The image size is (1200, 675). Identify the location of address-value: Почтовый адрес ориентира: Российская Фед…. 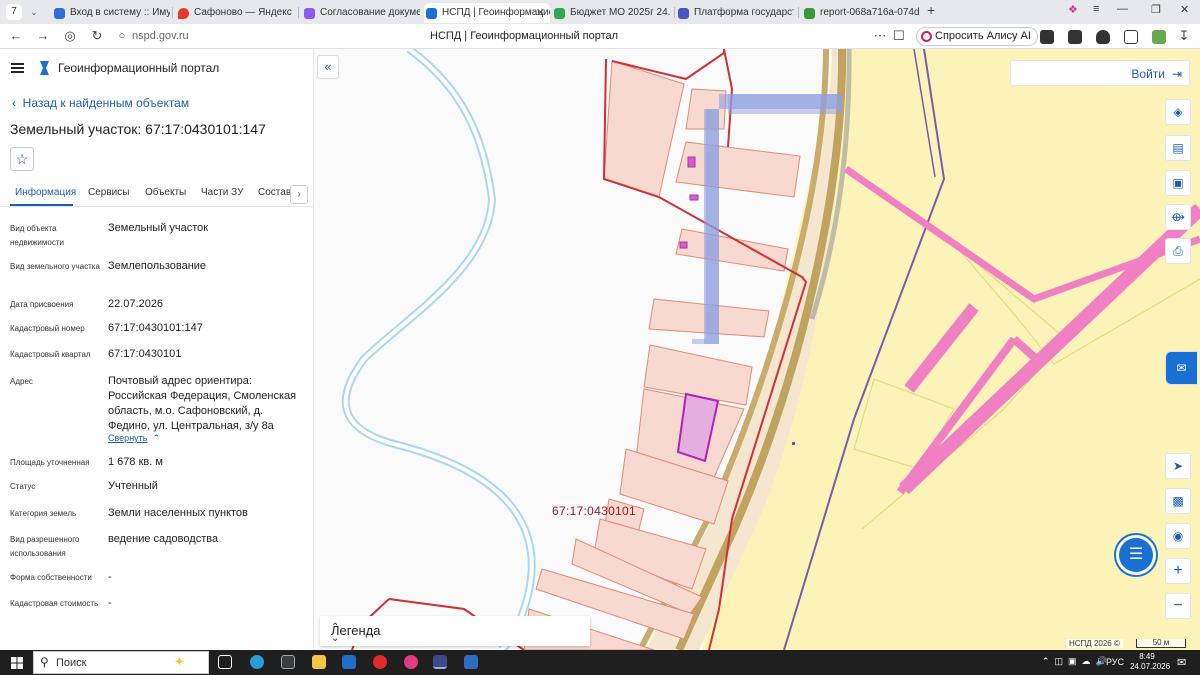
(202, 403).